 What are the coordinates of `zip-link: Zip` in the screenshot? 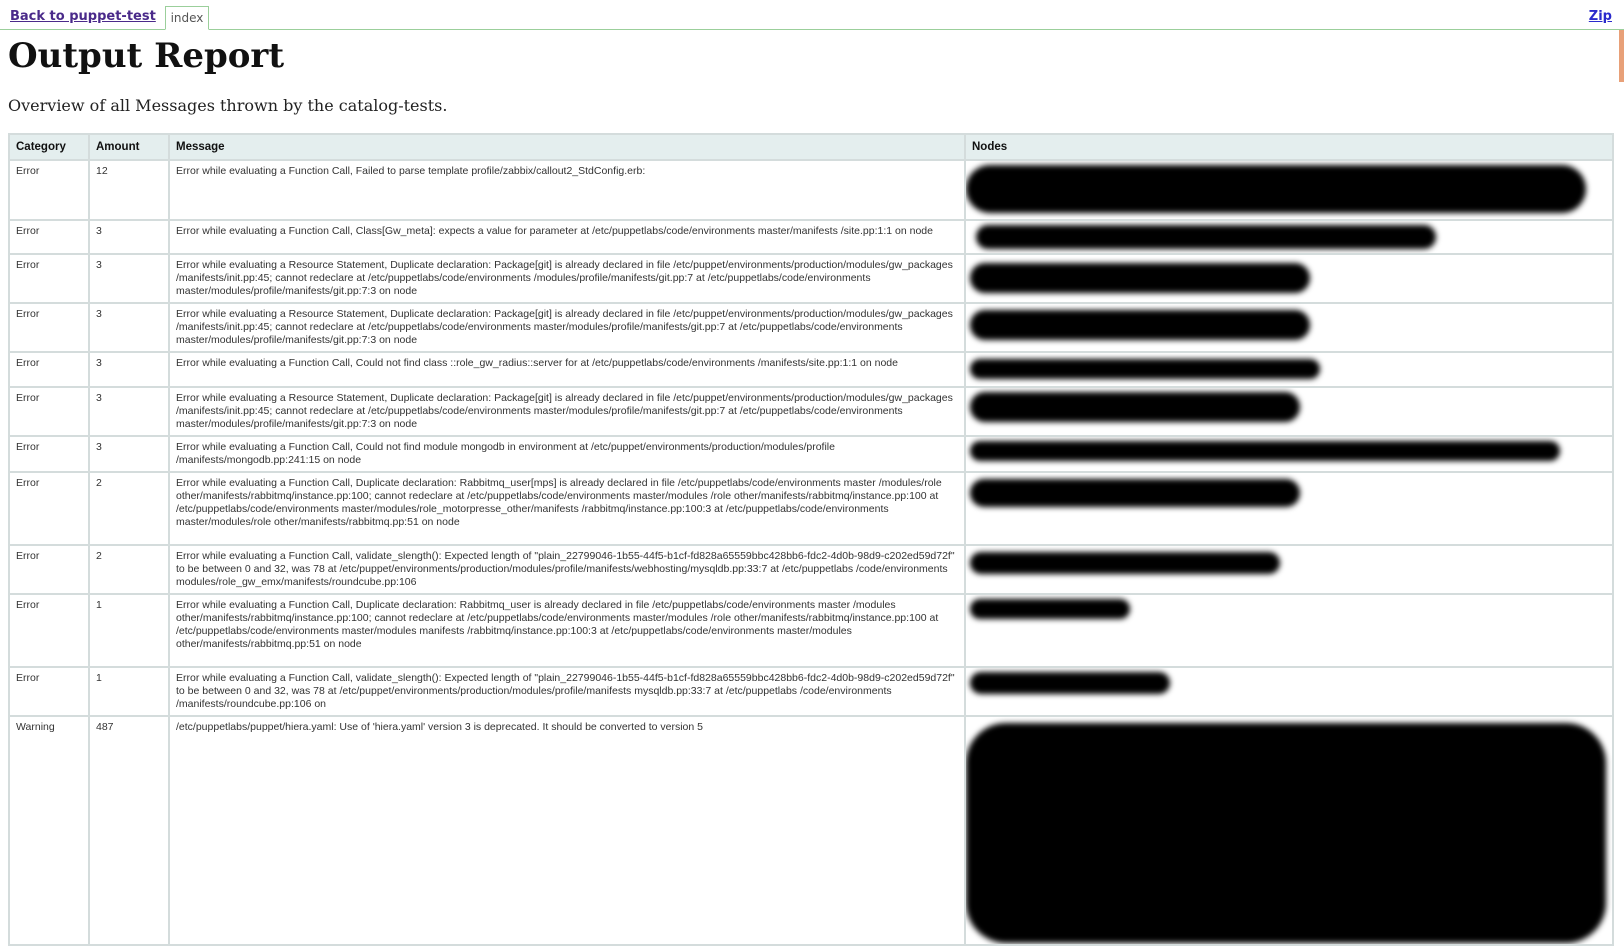 It's located at (1600, 16).